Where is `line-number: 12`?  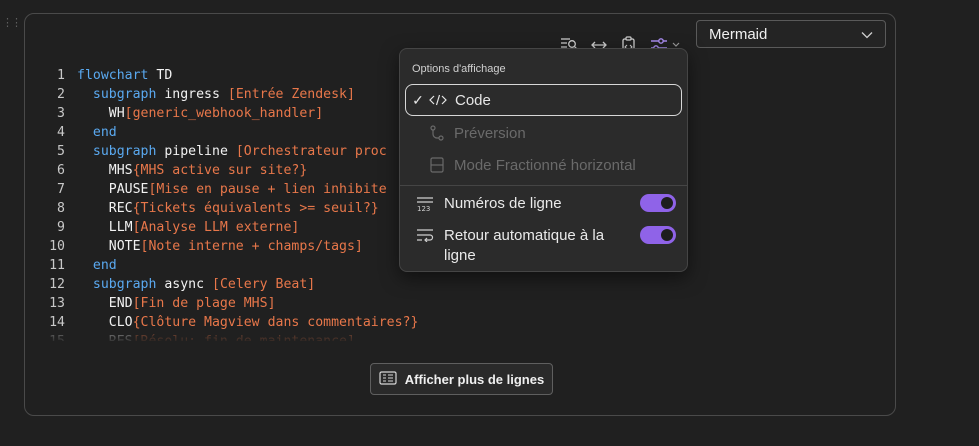 line-number: 12 is located at coordinates (57, 284).